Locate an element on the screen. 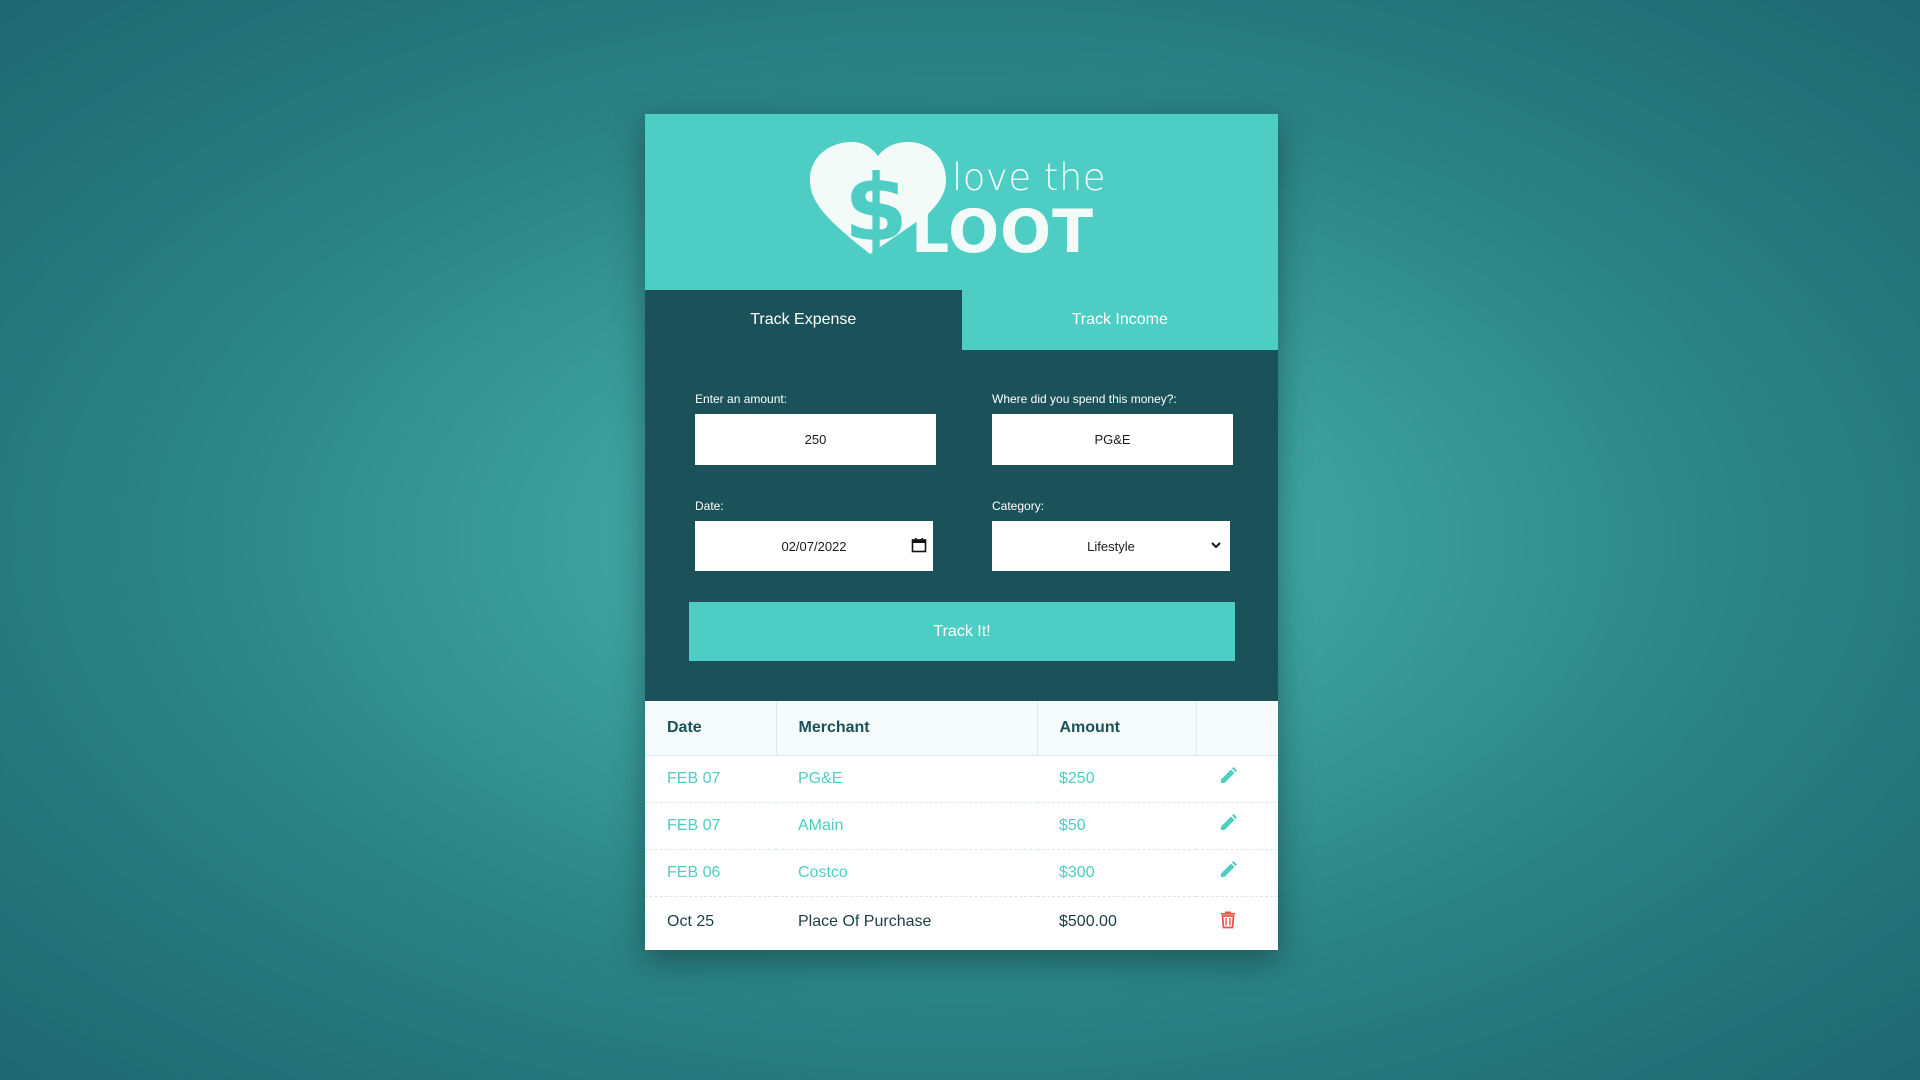 The image size is (1920, 1080). date-value: 02/07/2022 is located at coordinates (814, 546).